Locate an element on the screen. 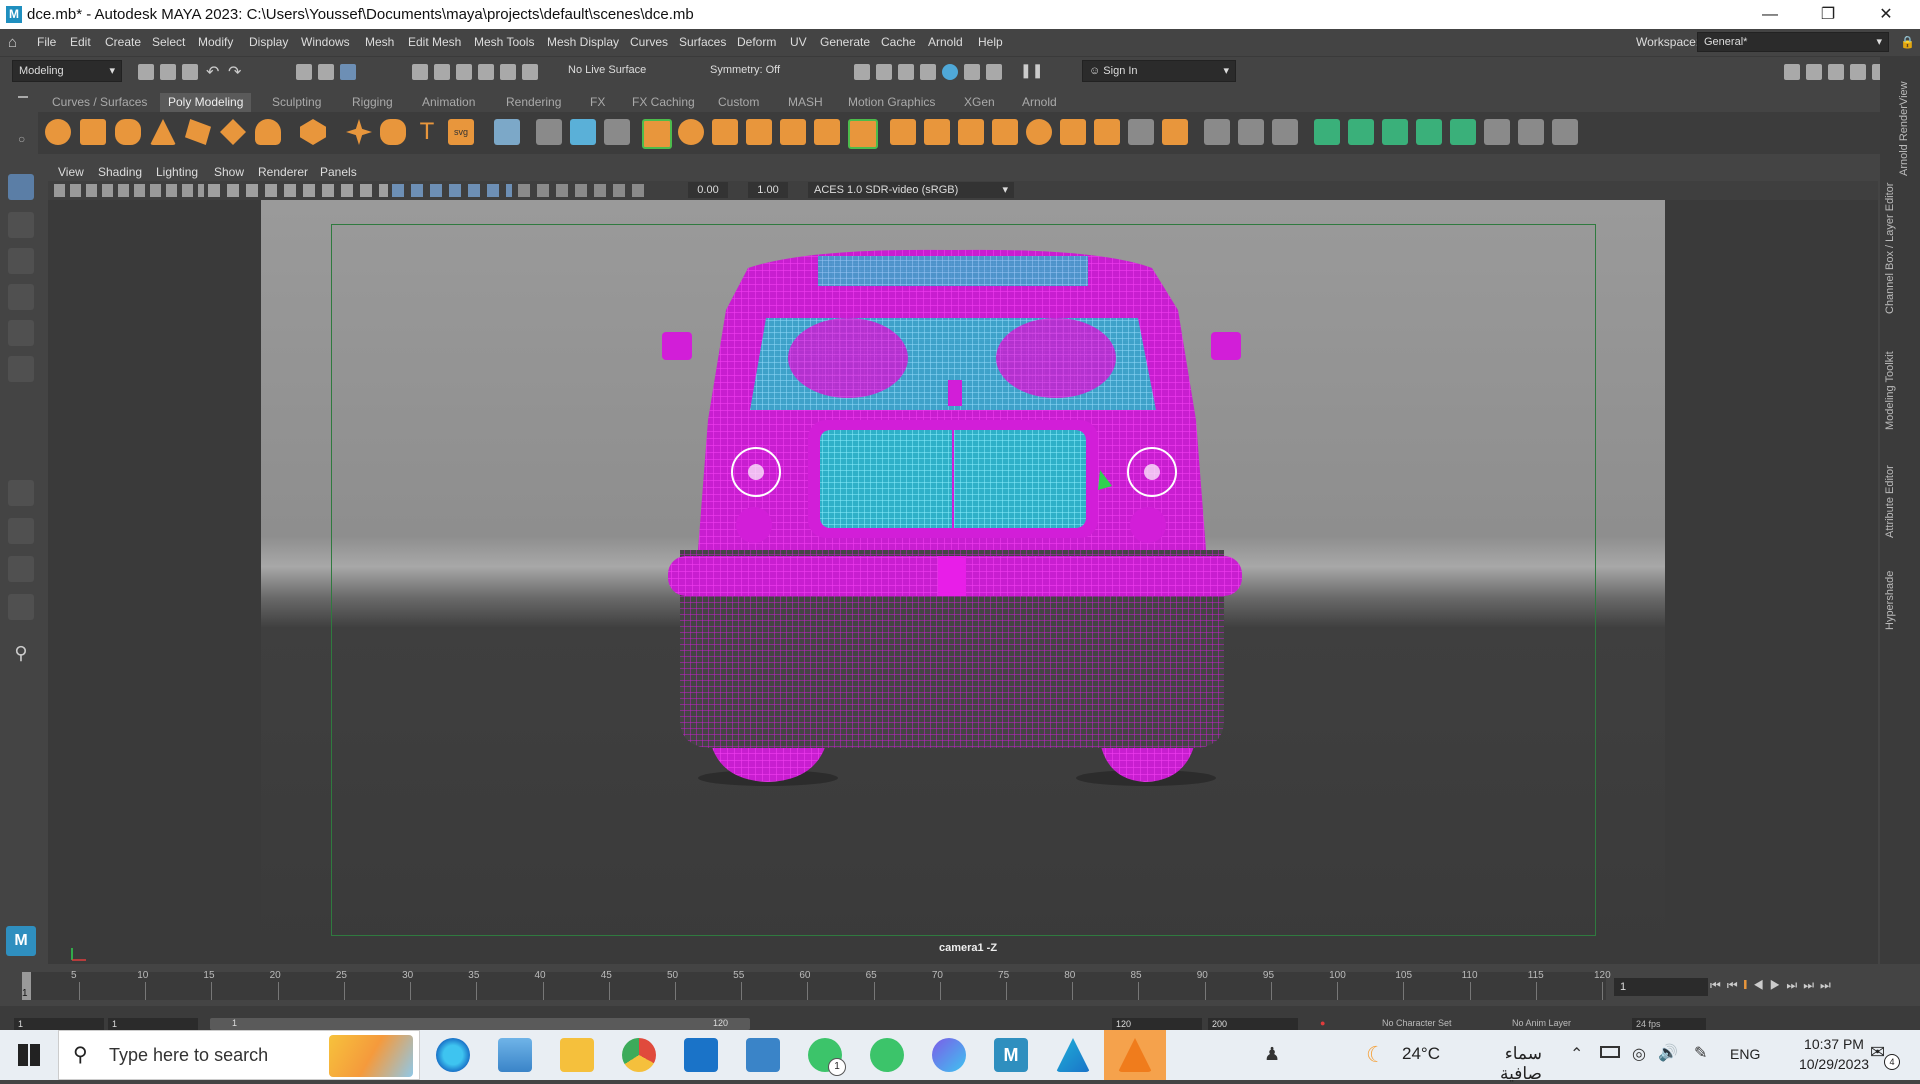  range-inner-start-field: 1 is located at coordinates (153, 1024).